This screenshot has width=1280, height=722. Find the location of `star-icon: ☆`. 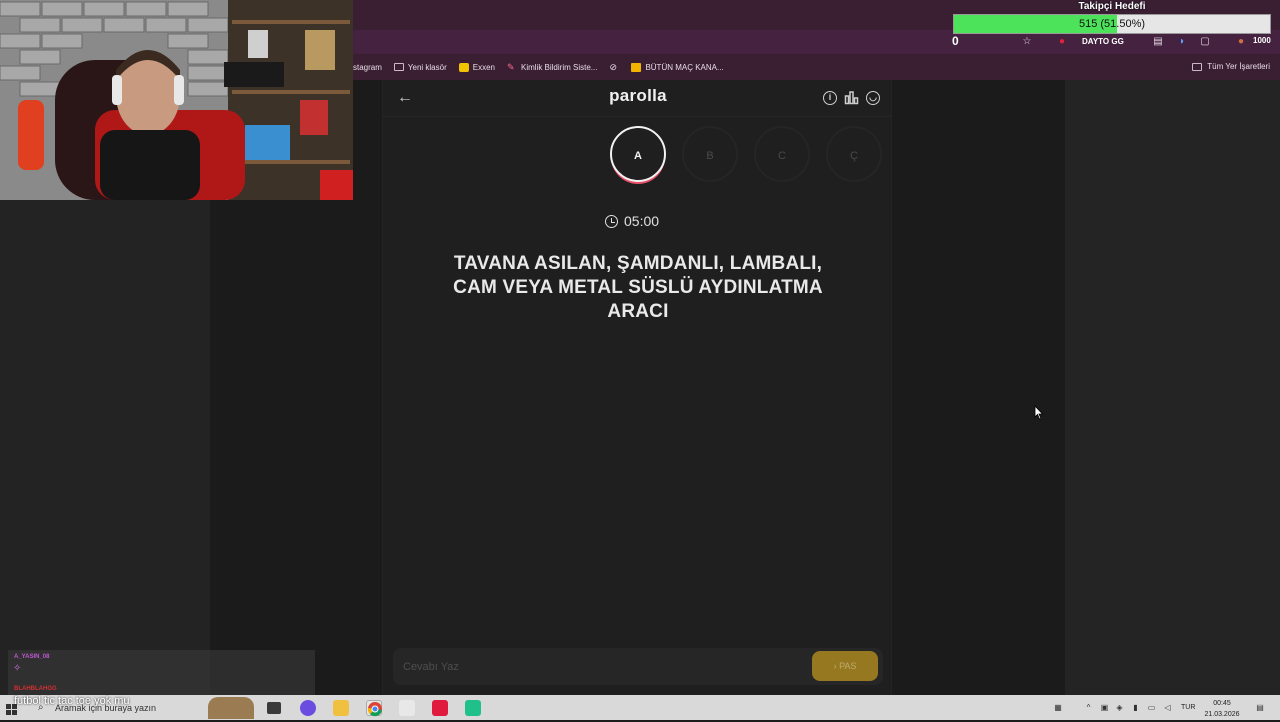

star-icon: ☆ is located at coordinates (1027, 42).